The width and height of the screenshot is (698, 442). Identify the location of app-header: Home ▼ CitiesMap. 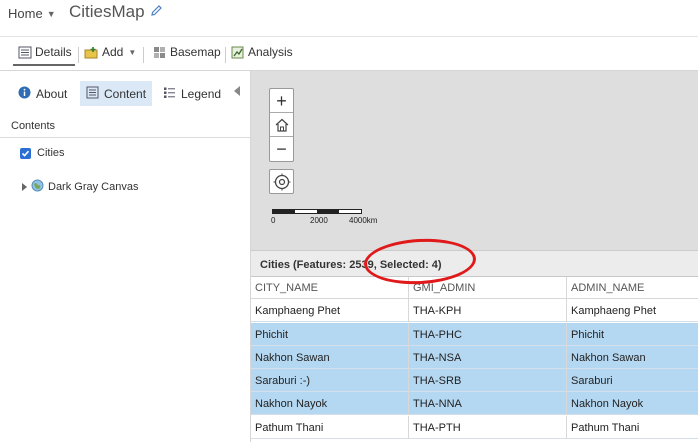
(349, 16).